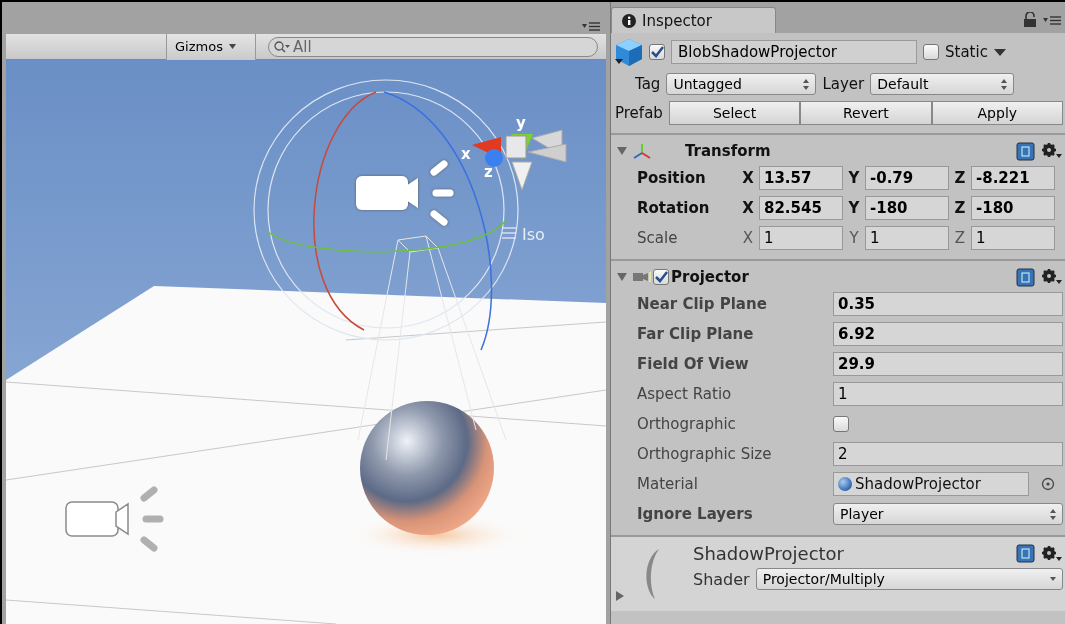 The height and width of the screenshot is (624, 1065). Describe the element at coordinates (948, 454) in the screenshot. I see `number-field: 2` at that location.